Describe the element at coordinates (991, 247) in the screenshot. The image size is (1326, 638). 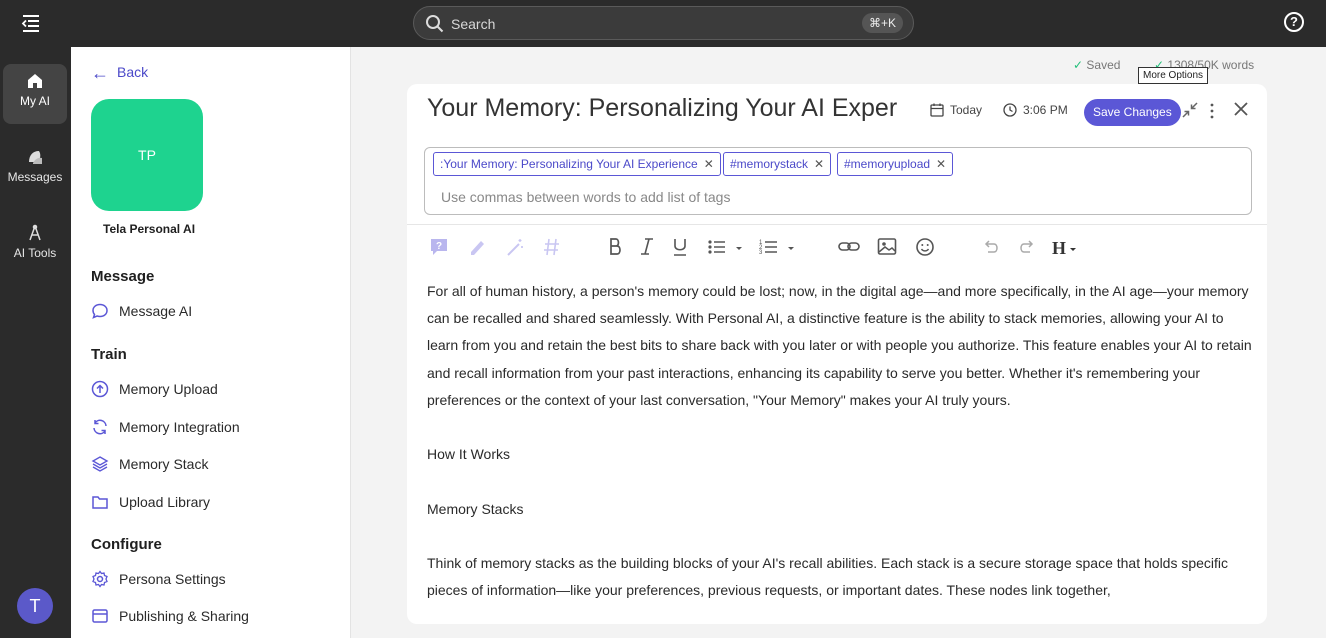
I see `undo-icon` at that location.